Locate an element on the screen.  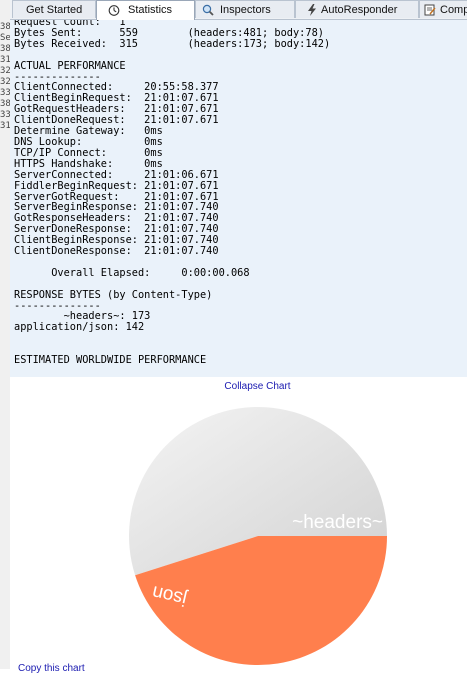
magnifier-icon is located at coordinates (208, 10).